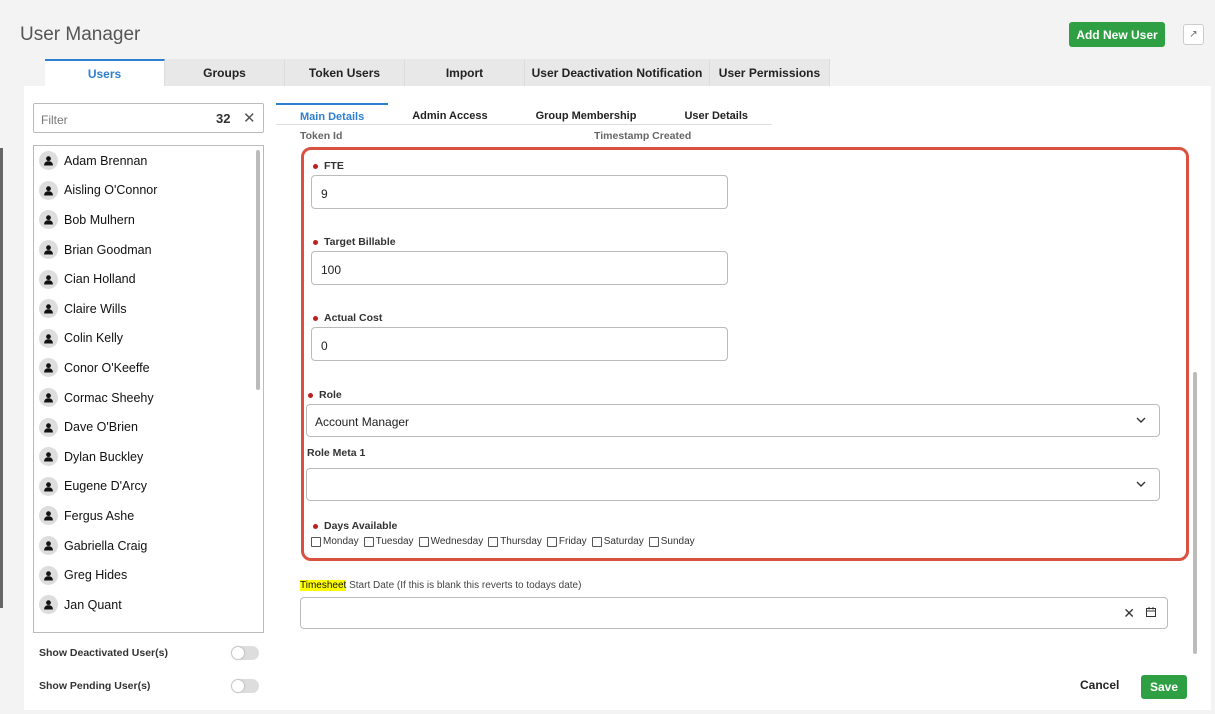  What do you see at coordinates (1193, 34) in the screenshot?
I see `expand-icon: ↗` at bounding box center [1193, 34].